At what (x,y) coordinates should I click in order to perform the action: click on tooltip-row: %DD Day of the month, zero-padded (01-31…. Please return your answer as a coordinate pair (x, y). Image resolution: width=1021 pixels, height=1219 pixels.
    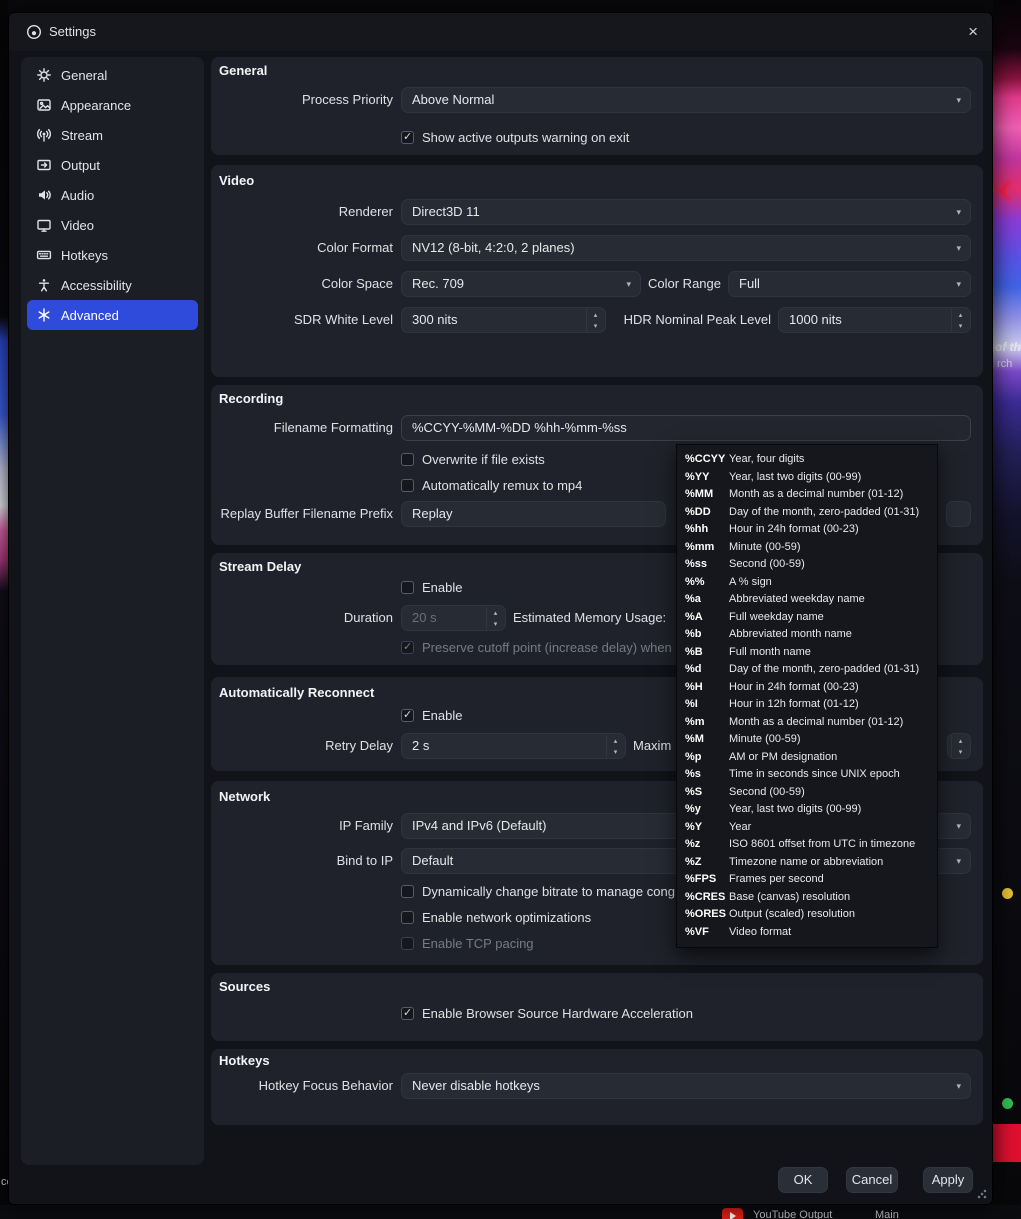
    Looking at the image, I should click on (802, 511).